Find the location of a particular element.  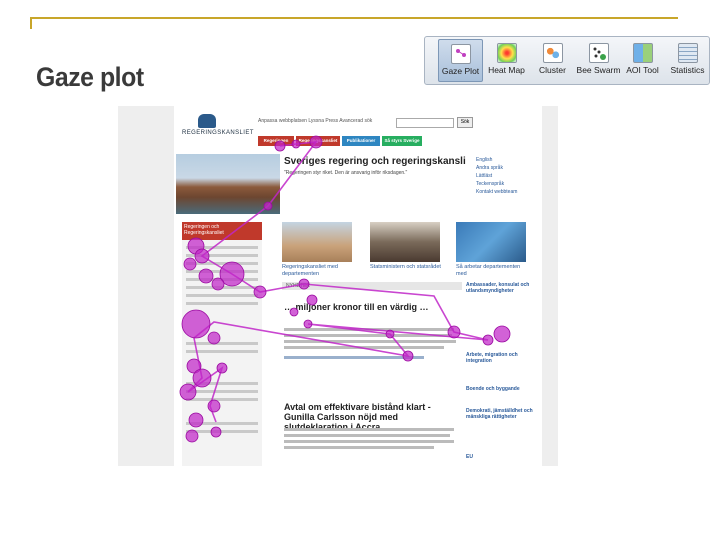

heat-map-label: Heat Map is located at coordinates (506, 70).